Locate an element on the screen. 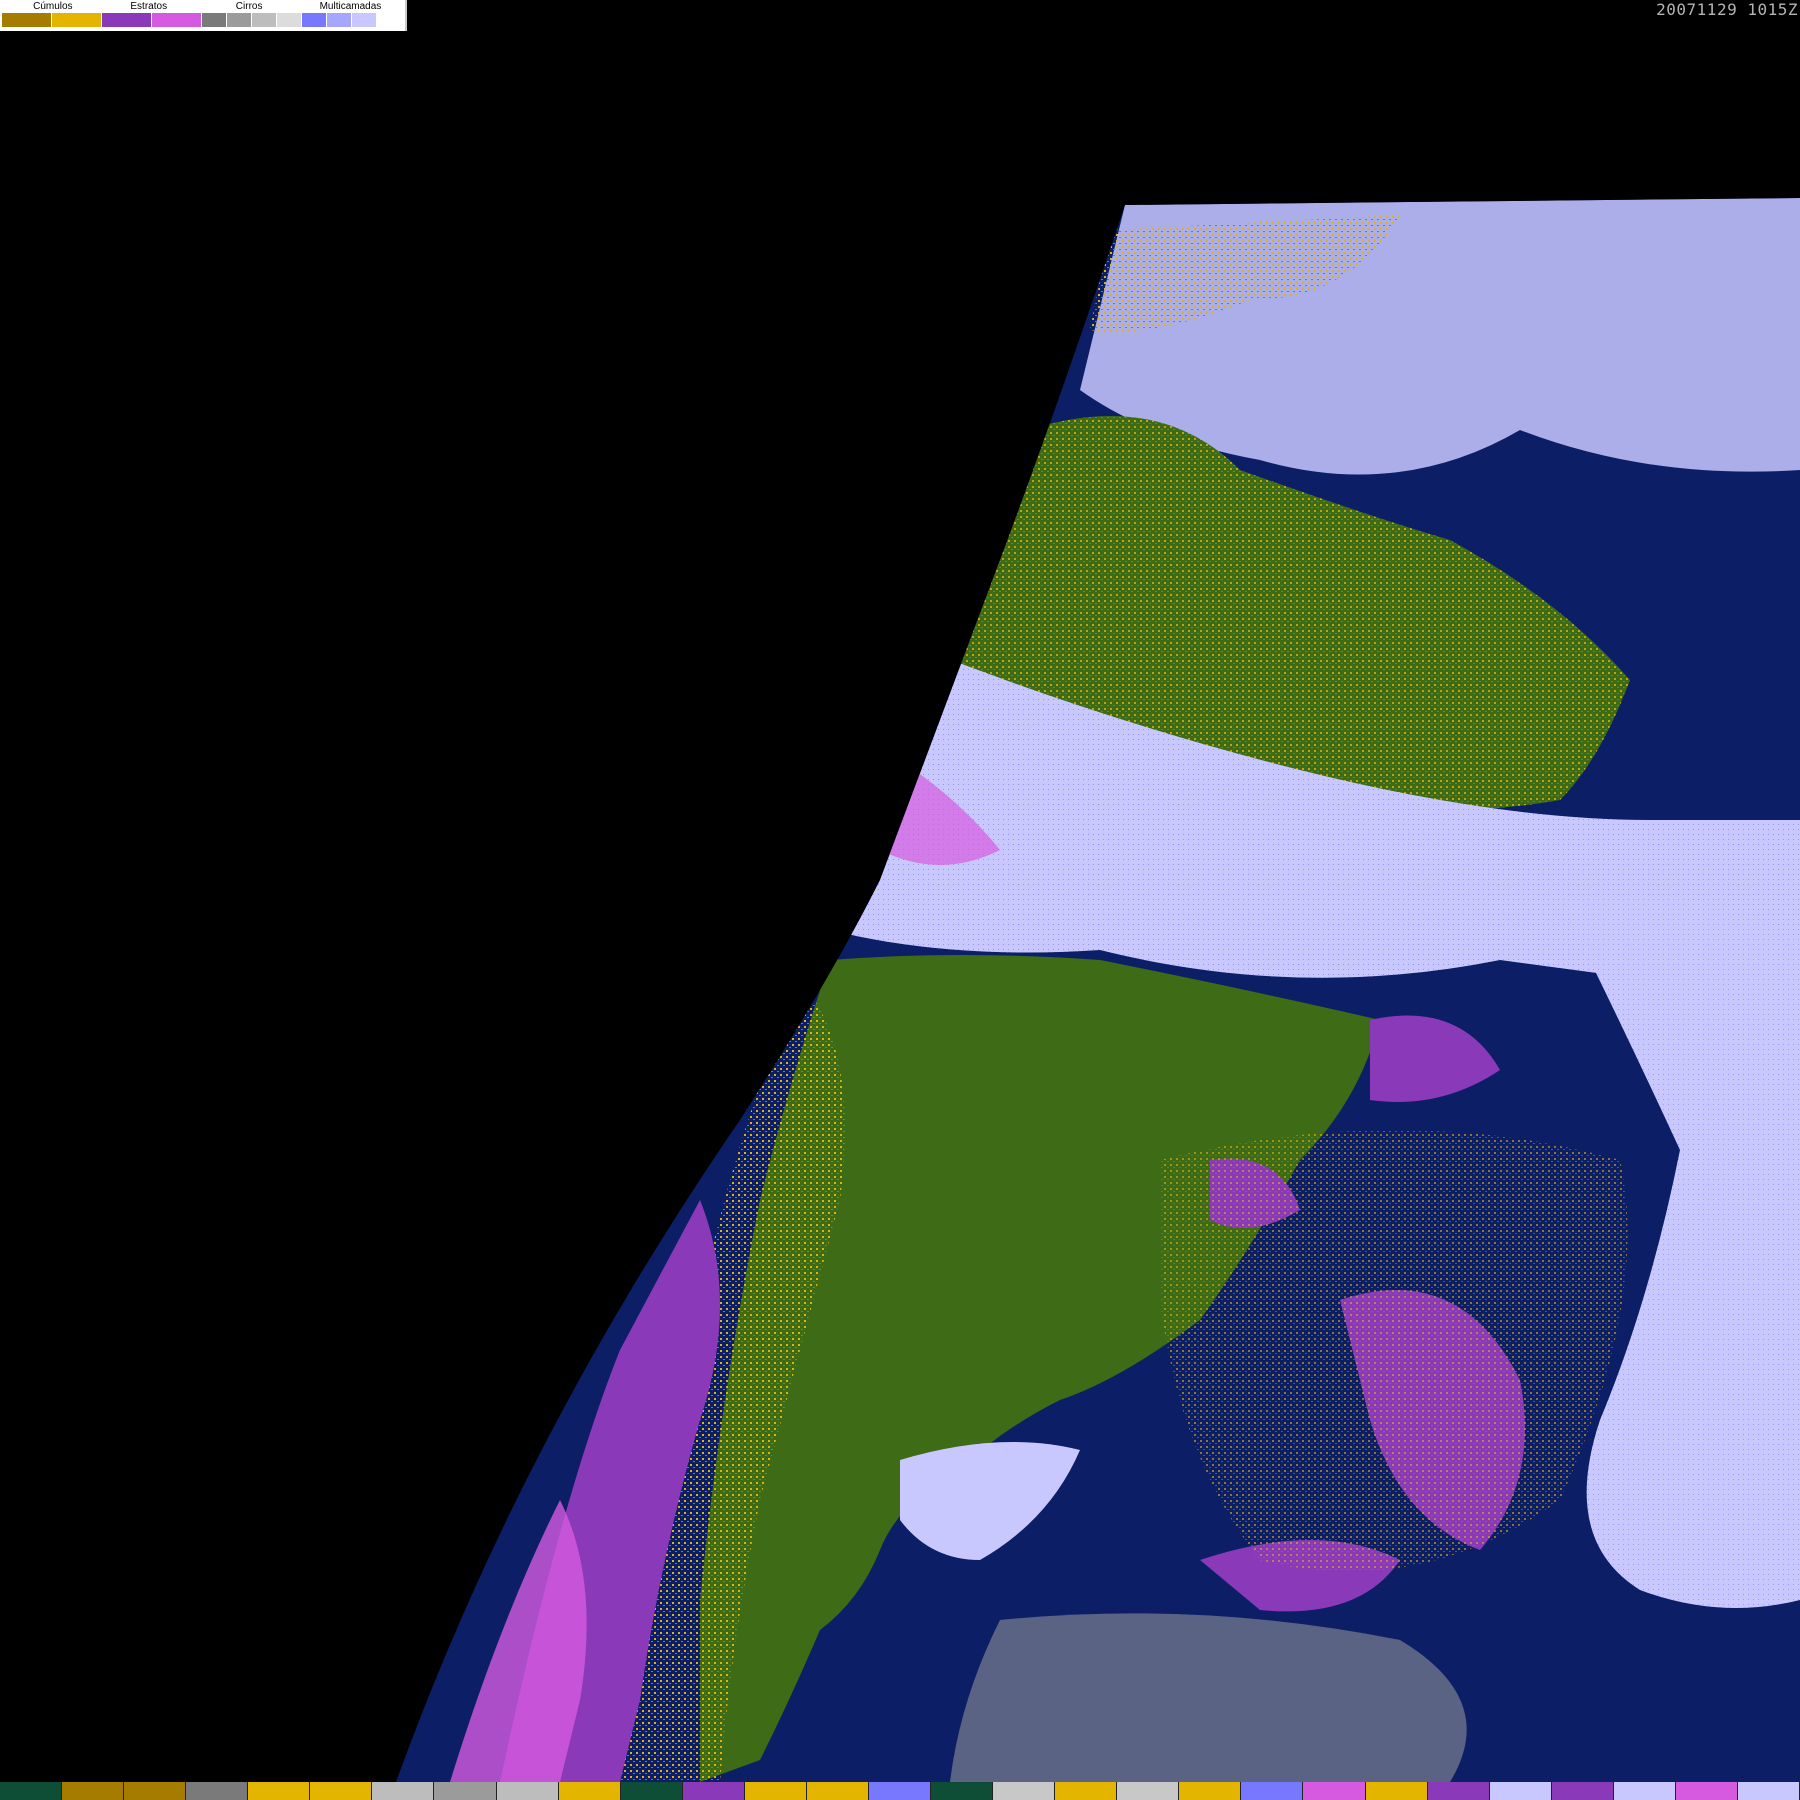 The image size is (1800, 1800). legend-label-3: Multicamadas is located at coordinates (350, 6).